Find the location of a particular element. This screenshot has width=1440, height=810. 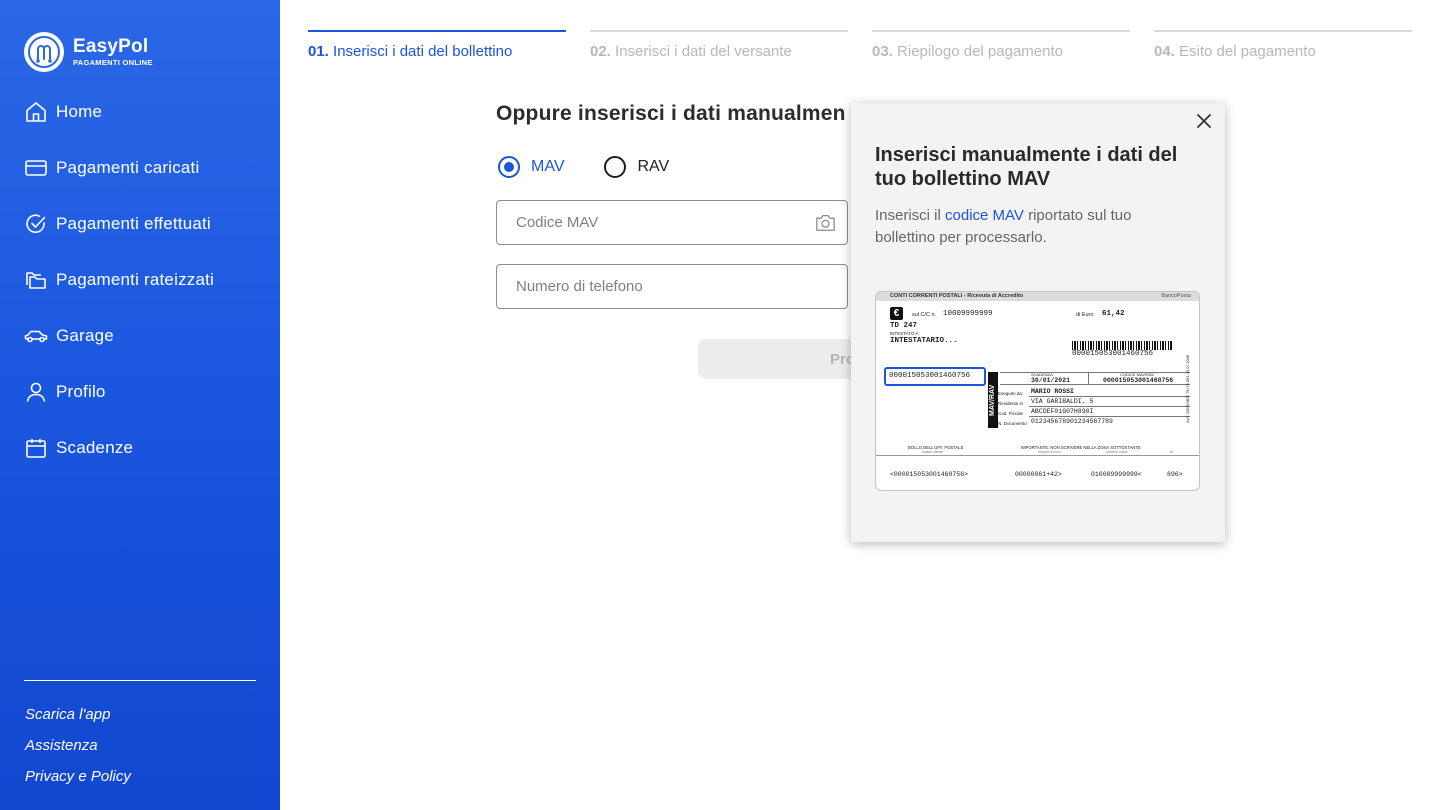

slip-numero-conto-sub: numero conto is located at coordinates (1117, 452).